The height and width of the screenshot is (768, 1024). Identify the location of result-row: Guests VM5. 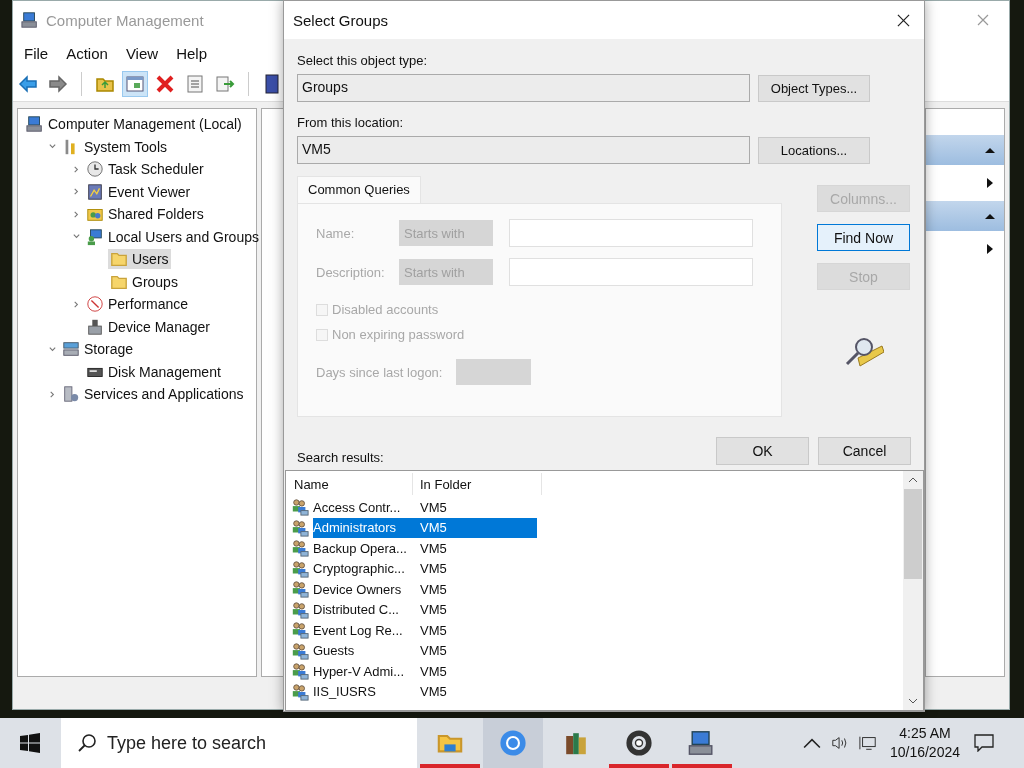
(425, 650).